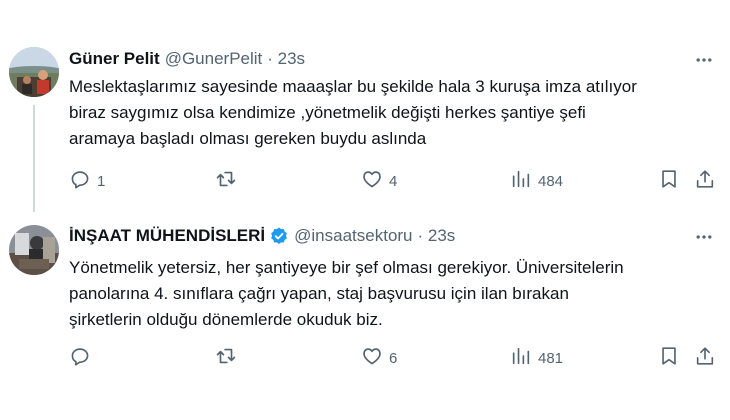 The width and height of the screenshot is (730, 420). I want to click on like-count: 6, so click(393, 358).